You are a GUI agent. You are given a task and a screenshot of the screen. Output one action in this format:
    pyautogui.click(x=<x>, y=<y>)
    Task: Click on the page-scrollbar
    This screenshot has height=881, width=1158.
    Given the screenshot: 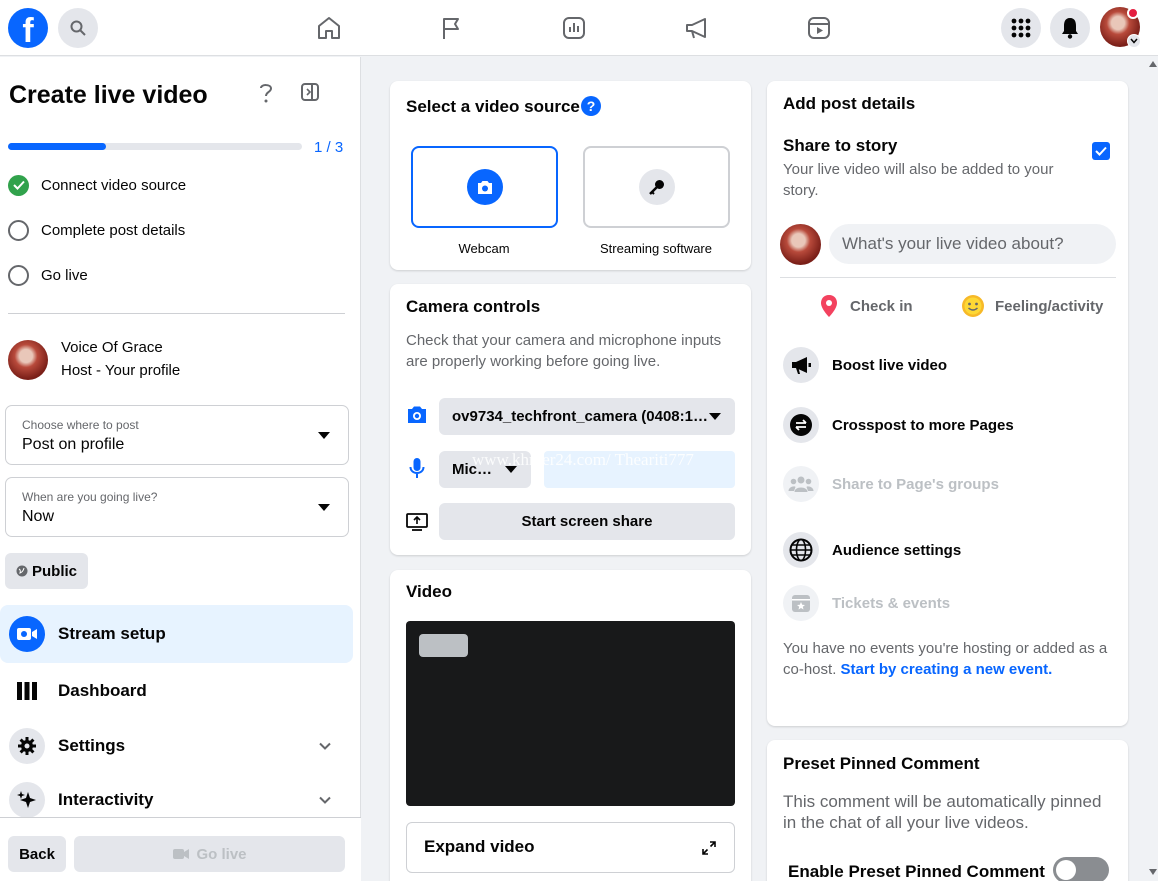 What is the action you would take?
    pyautogui.click(x=1153, y=469)
    